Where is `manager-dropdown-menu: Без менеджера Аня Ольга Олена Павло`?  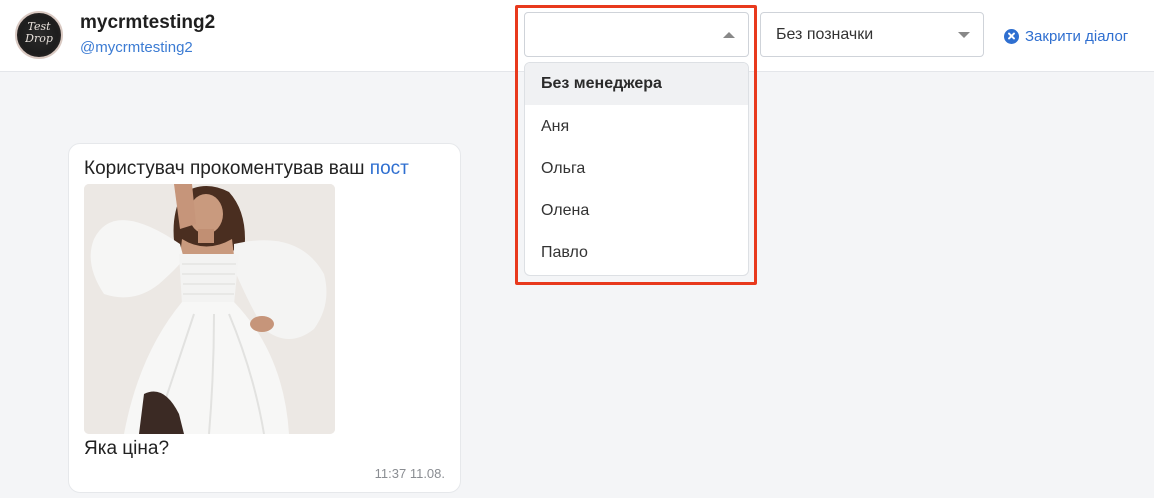
manager-dropdown-menu: Без менеджера Аня Ольга Олена Павло is located at coordinates (636, 169).